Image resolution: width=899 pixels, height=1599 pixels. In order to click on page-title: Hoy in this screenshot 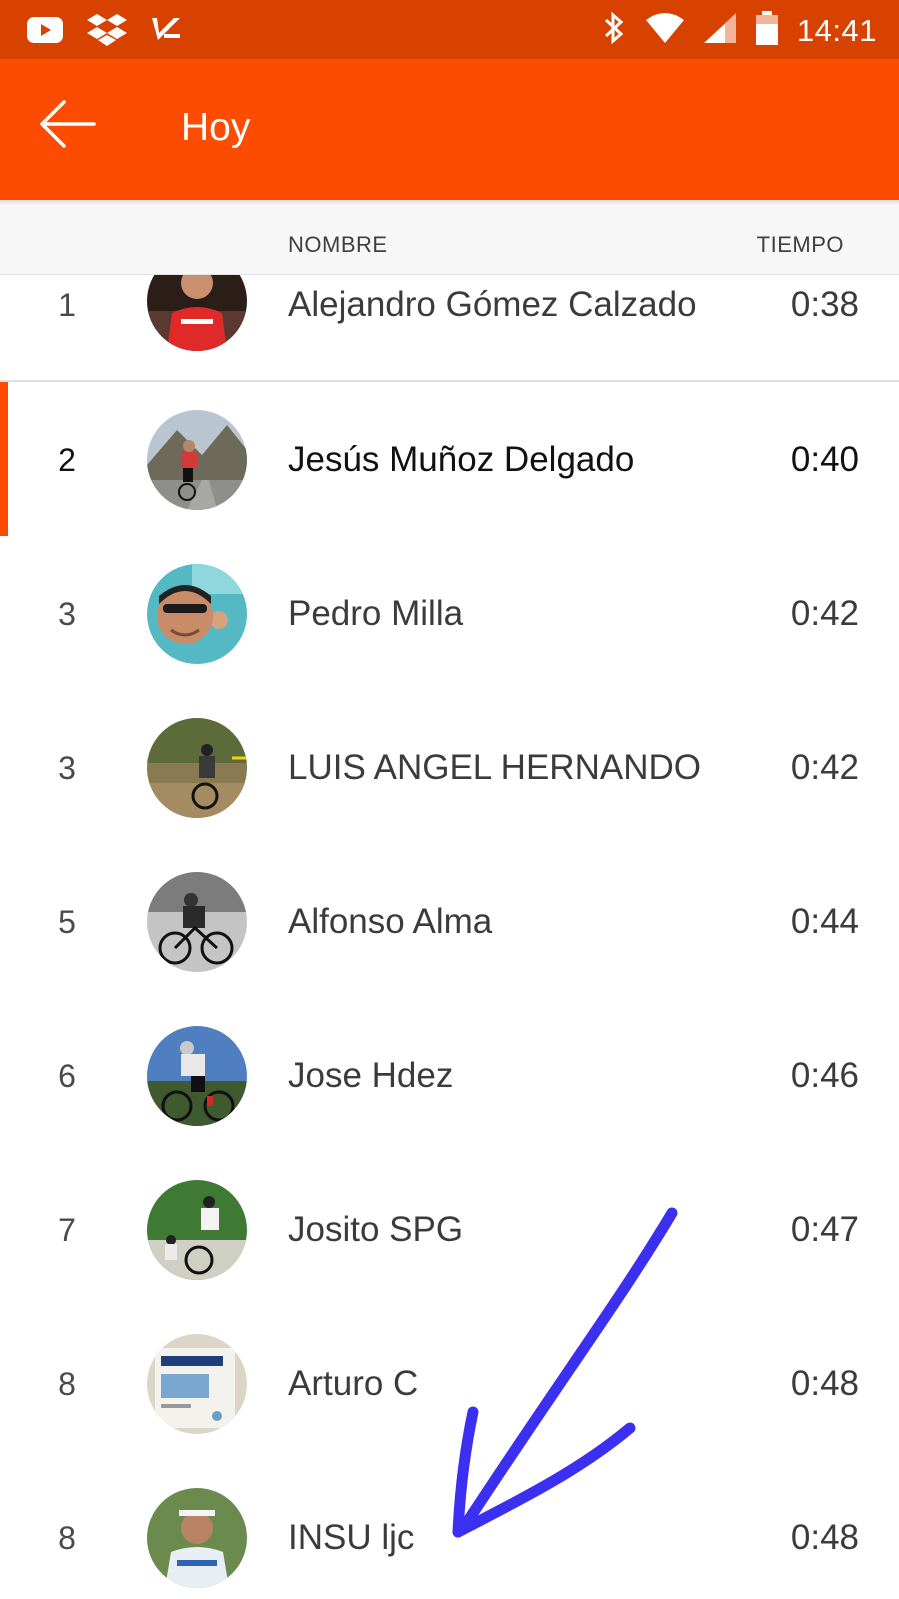, I will do `click(216, 127)`.